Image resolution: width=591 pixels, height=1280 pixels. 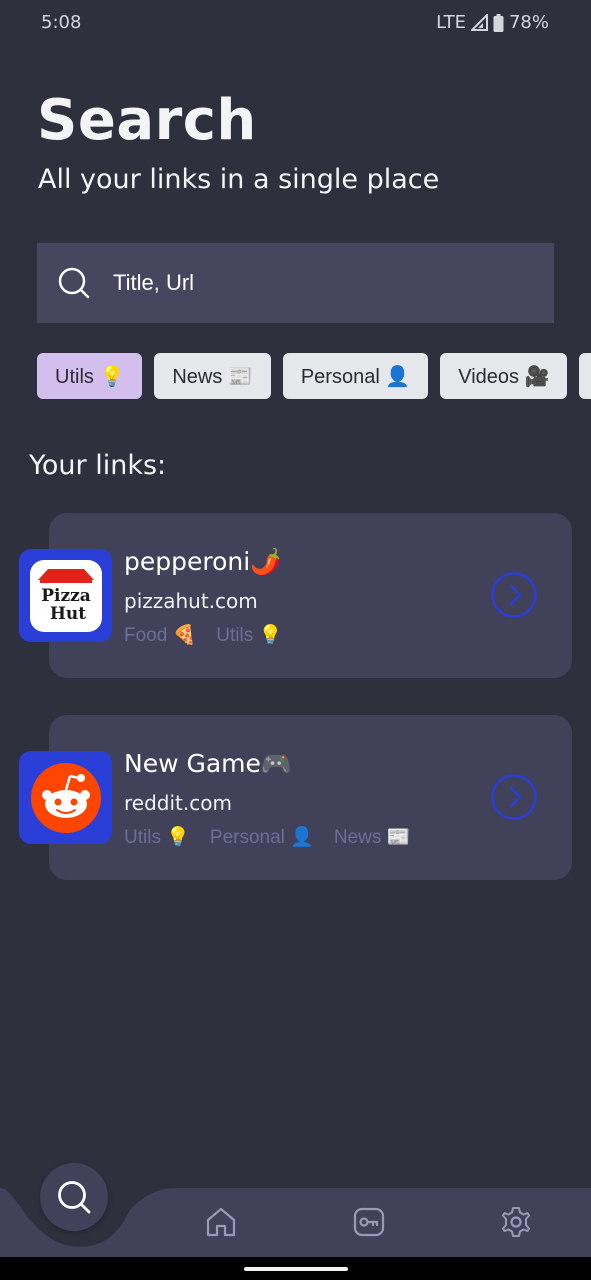 I want to click on pizzahut-logo-text-top: Pizza, so click(x=66, y=596).